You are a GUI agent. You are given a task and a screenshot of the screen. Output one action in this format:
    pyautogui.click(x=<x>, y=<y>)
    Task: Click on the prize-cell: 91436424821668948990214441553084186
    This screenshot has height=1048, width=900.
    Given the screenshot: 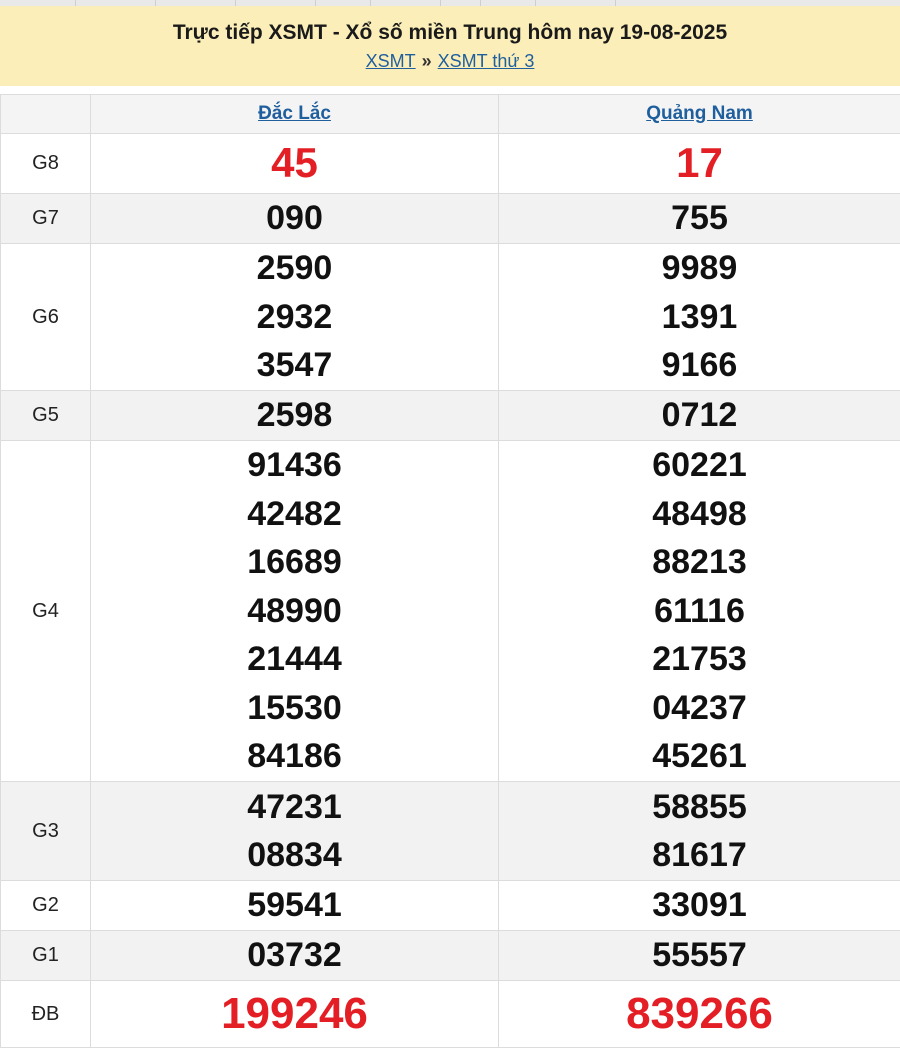 What is the action you would take?
    pyautogui.click(x=295, y=611)
    